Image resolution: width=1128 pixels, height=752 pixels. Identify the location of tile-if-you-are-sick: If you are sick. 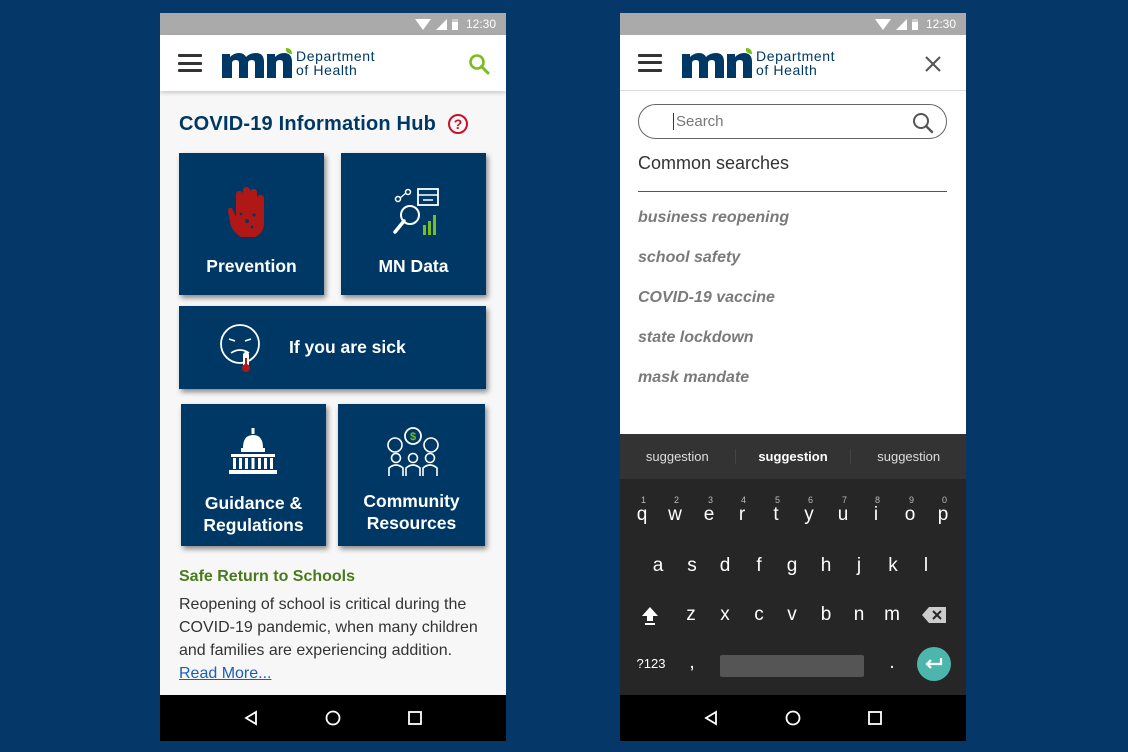
(332, 347).